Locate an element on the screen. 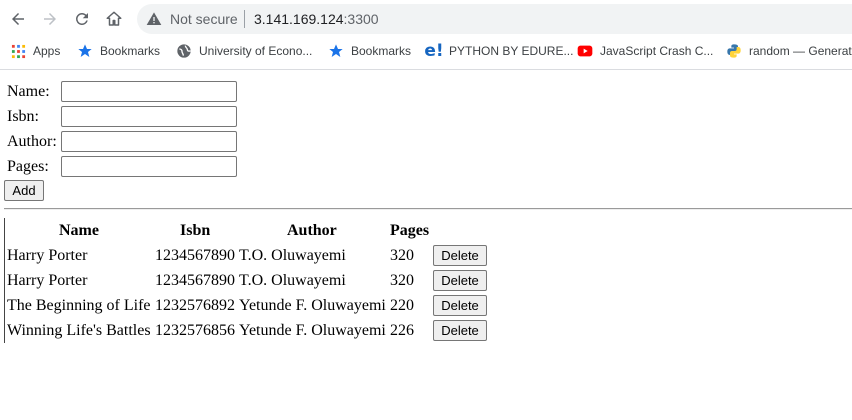  url-host: 3.141.169.124 is located at coordinates (299, 19).